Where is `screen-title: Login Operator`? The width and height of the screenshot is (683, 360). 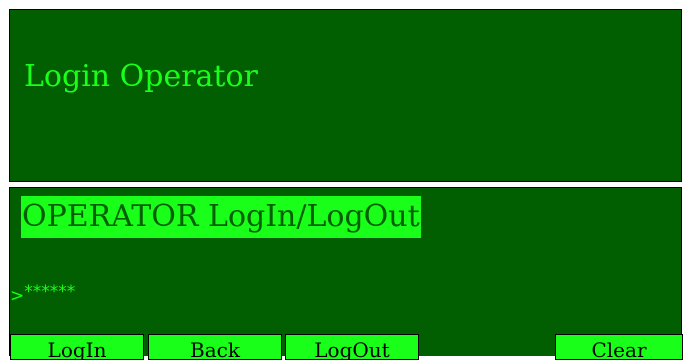
screen-title: Login Operator is located at coordinates (141, 76).